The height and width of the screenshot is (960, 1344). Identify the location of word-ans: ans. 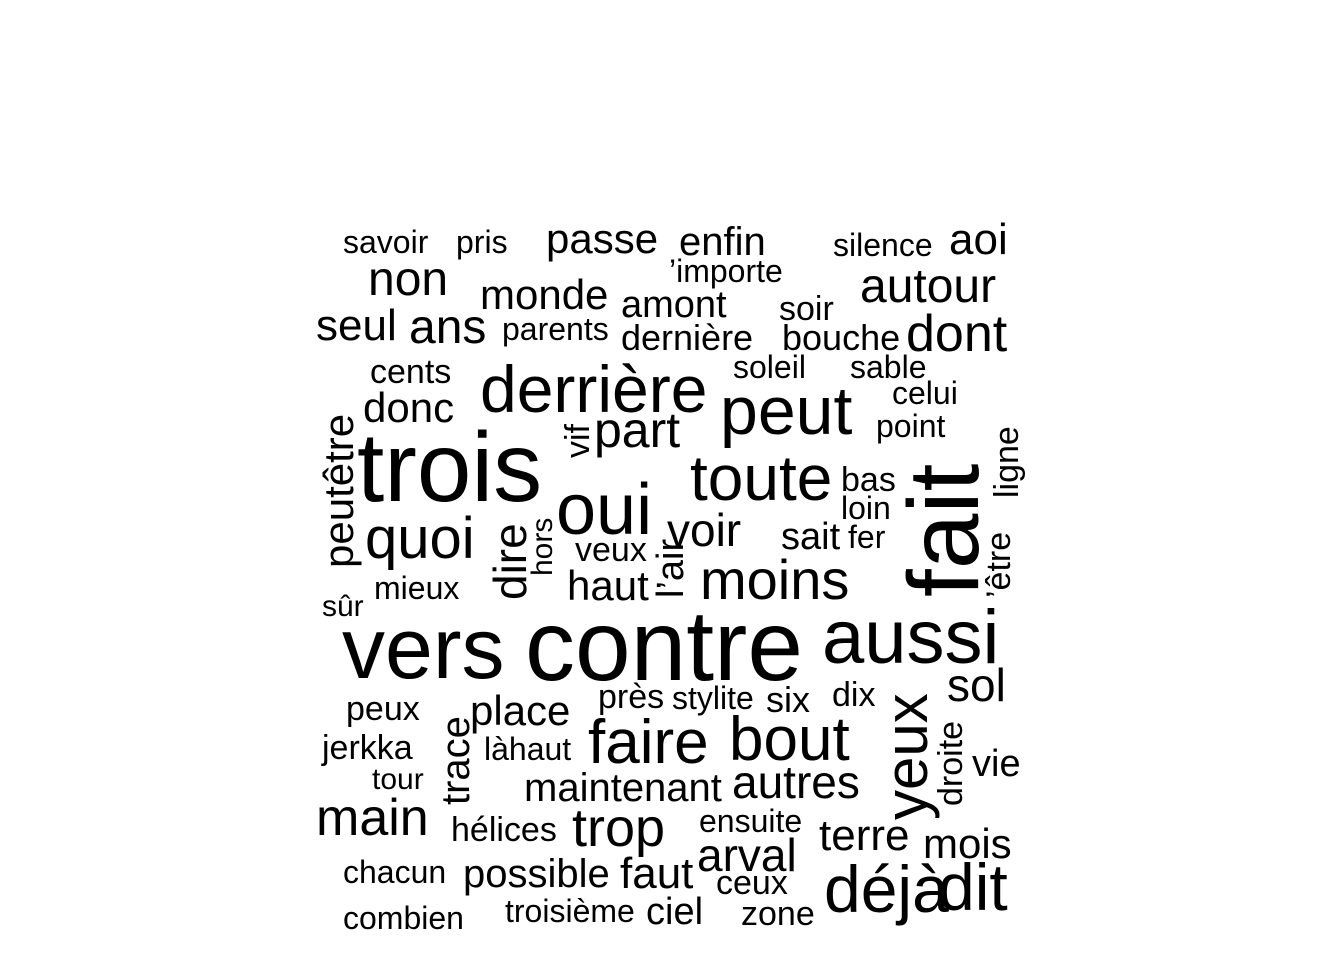
(448, 327).